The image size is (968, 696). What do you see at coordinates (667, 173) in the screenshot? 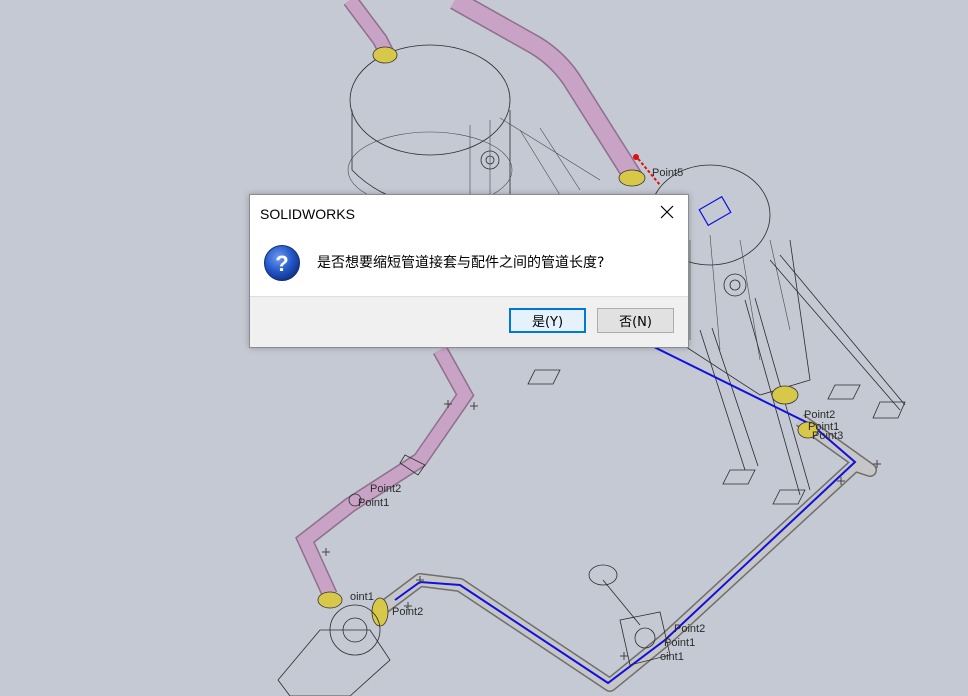
I see `point-label: Point5` at bounding box center [667, 173].